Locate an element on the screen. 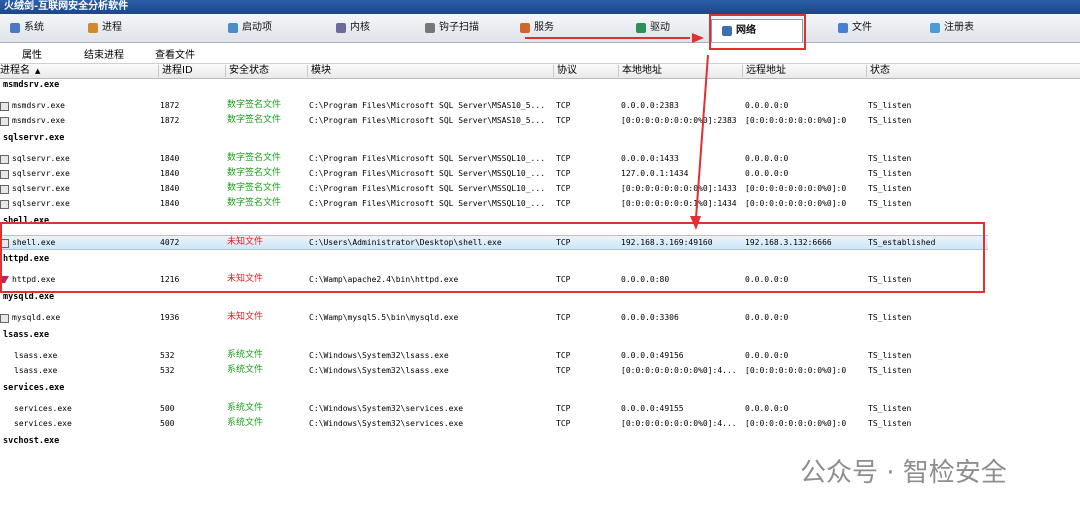 This screenshot has height=513, width=1080. cell-proc: shell.exe is located at coordinates (34, 242).